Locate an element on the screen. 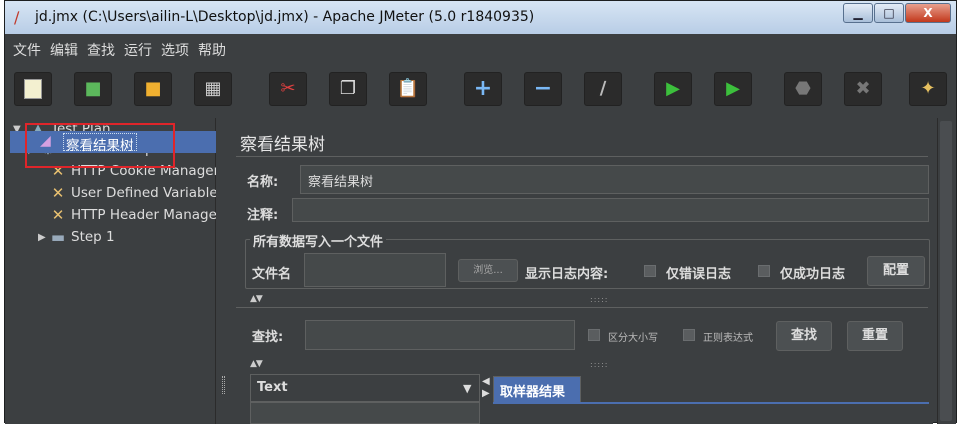 Image resolution: width=965 pixels, height=427 pixels. minus-icon: − is located at coordinates (543, 88).